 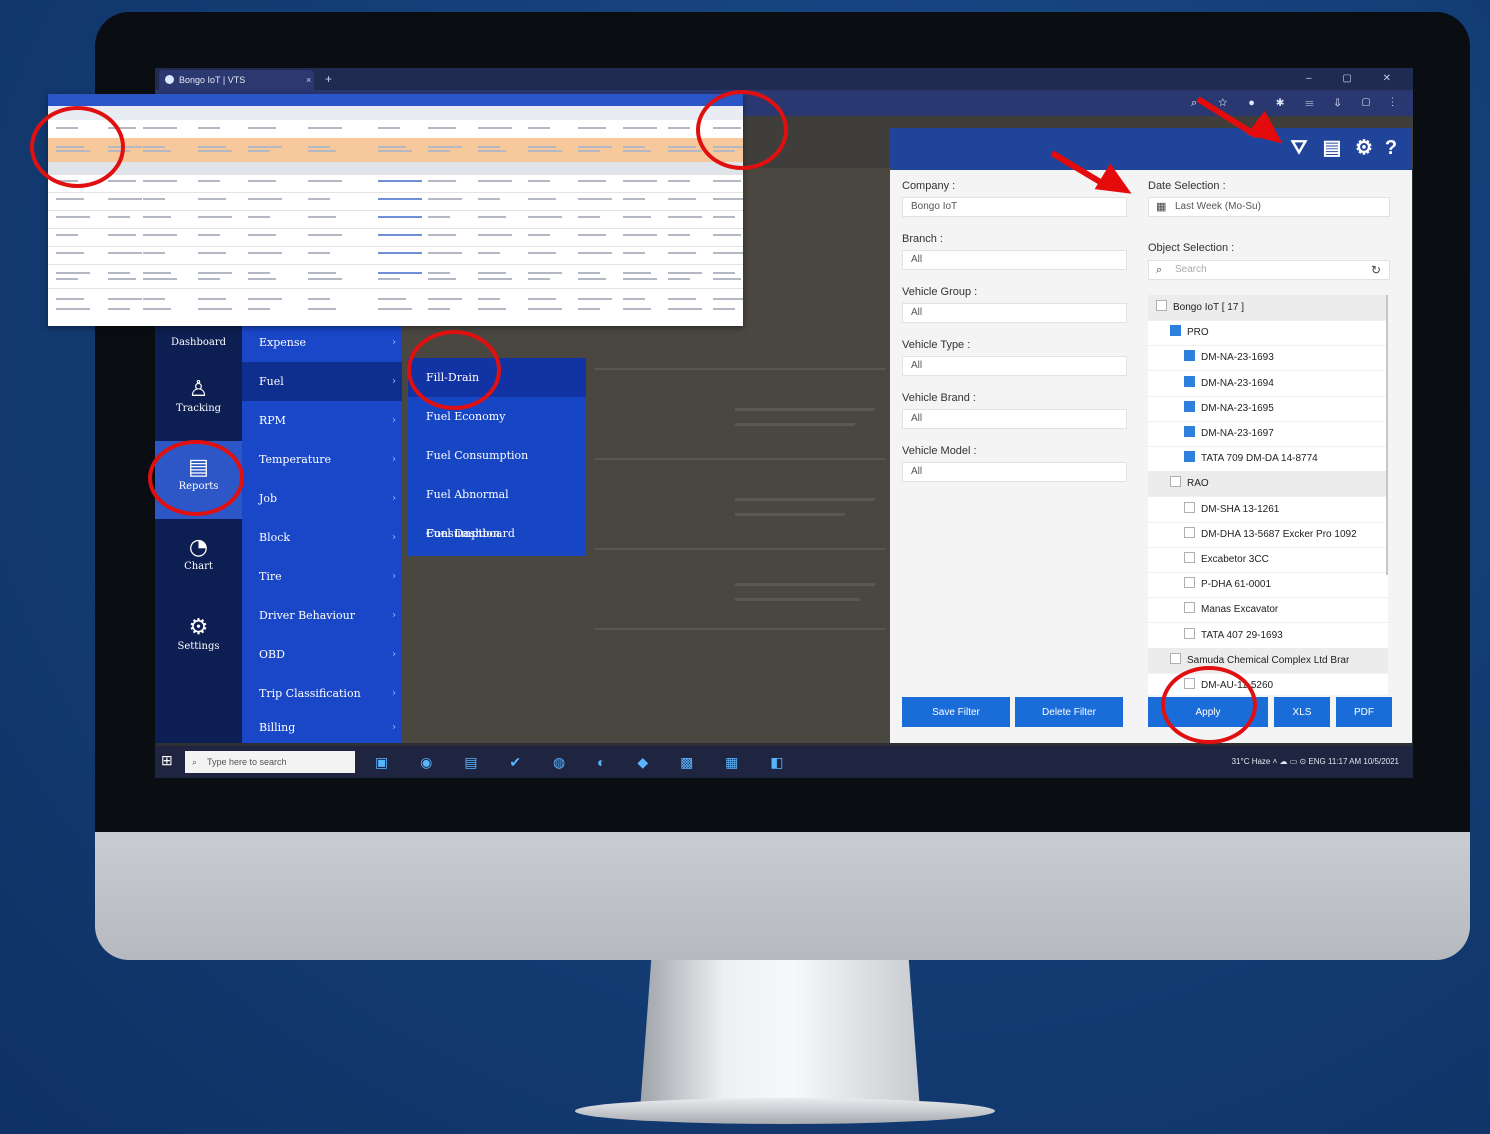 What do you see at coordinates (198, 627) in the screenshot?
I see `settings-icon: ⚙` at bounding box center [198, 627].